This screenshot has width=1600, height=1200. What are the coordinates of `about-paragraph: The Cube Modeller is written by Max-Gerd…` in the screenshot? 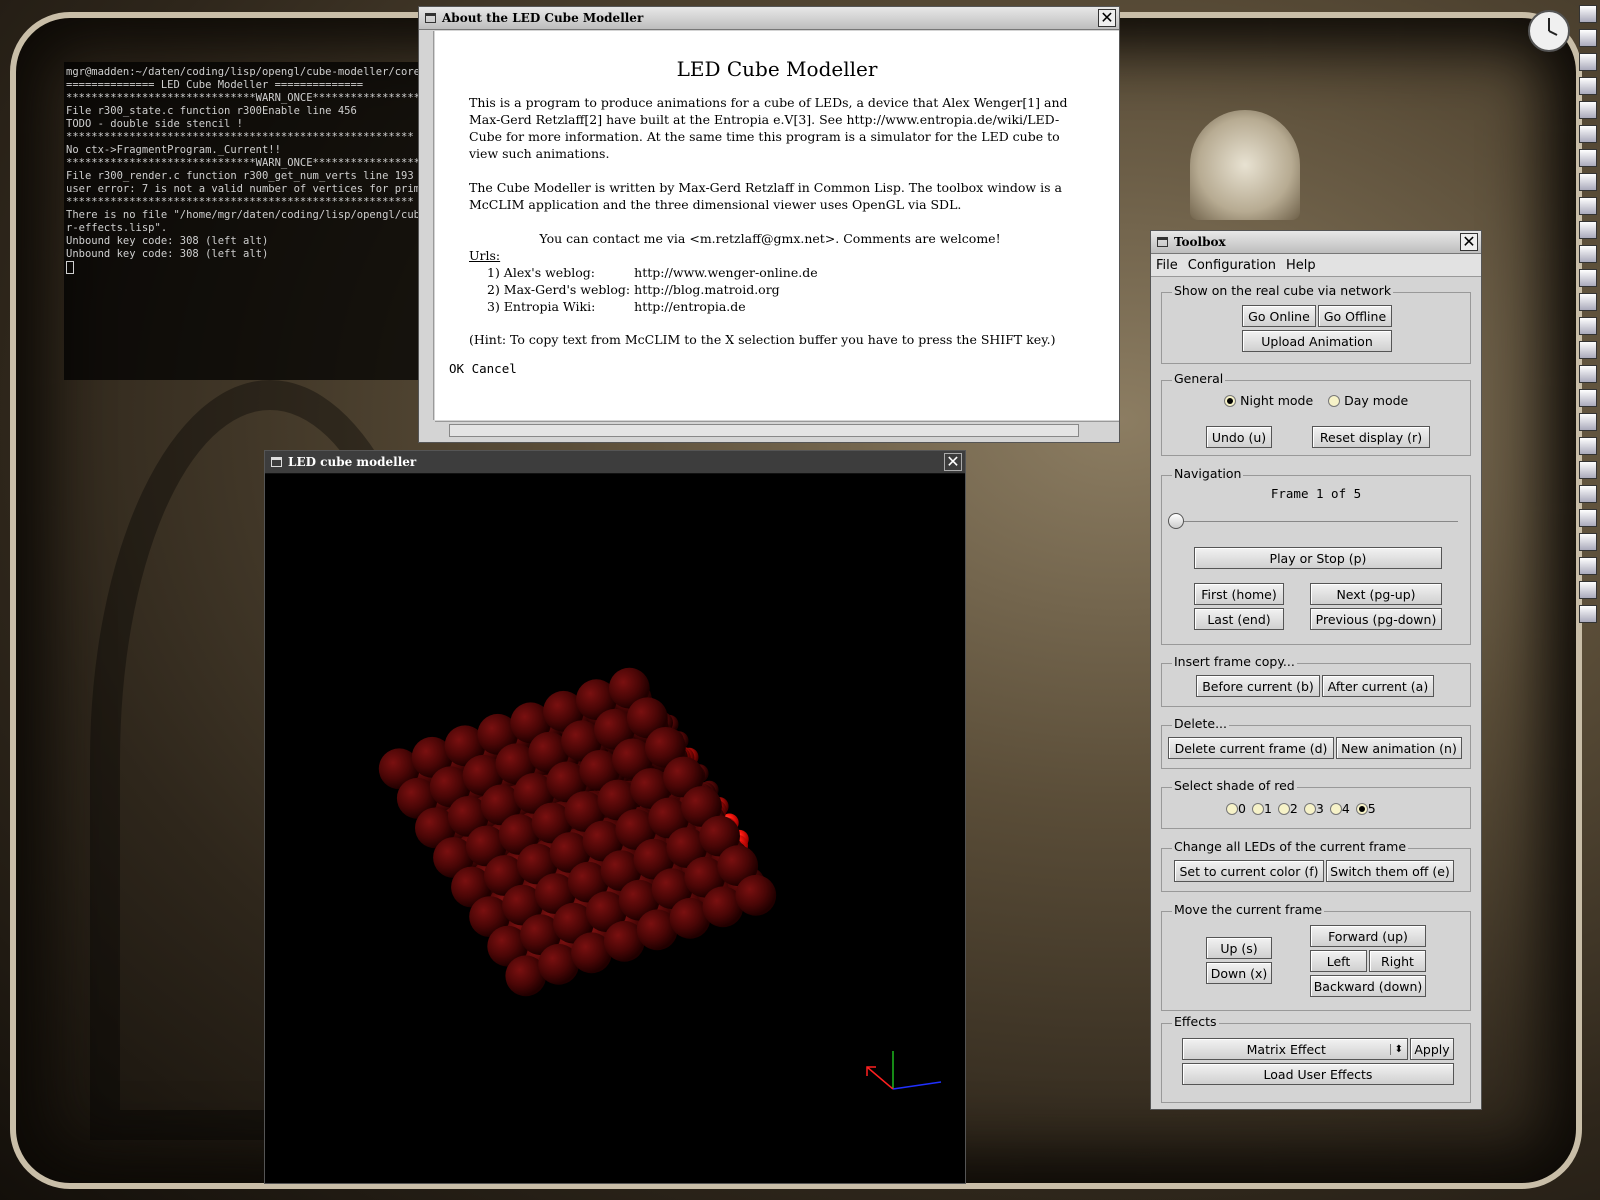 It's located at (765, 196).